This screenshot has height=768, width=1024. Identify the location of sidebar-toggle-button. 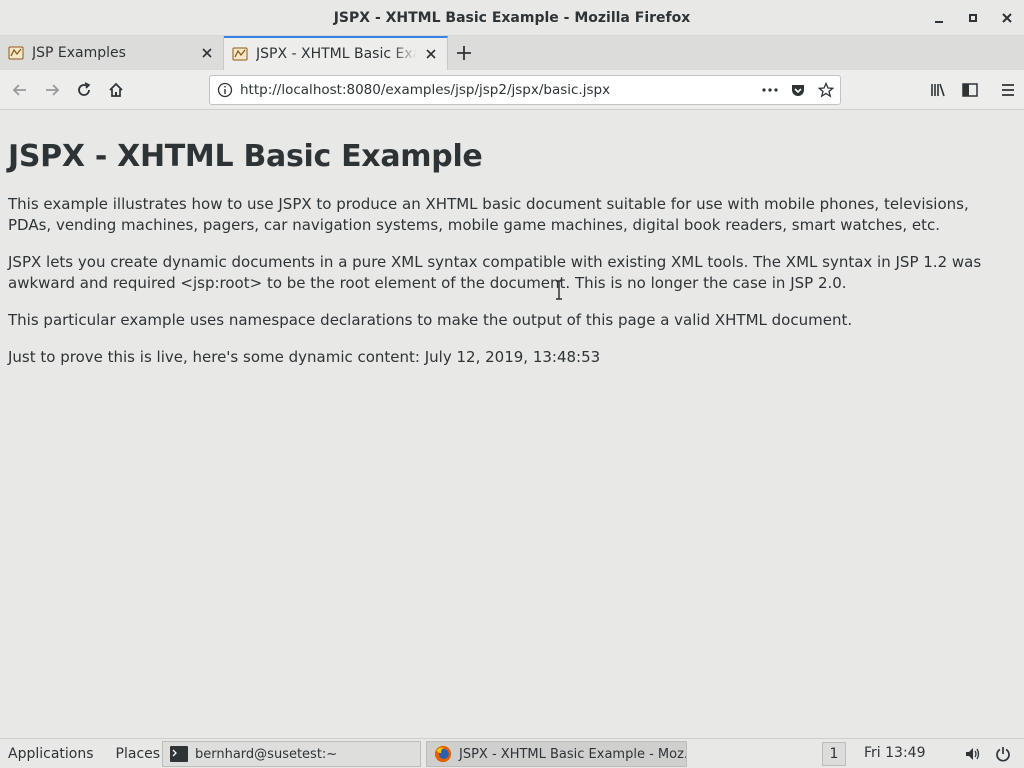
(970, 90).